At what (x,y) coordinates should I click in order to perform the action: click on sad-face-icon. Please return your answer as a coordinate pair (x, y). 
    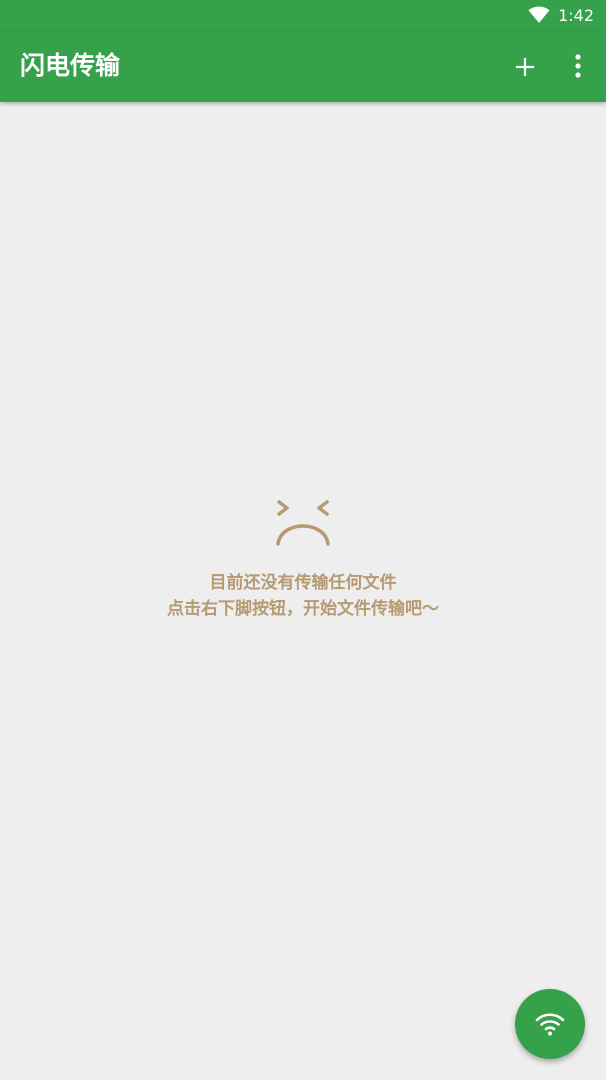
    Looking at the image, I should click on (303, 523).